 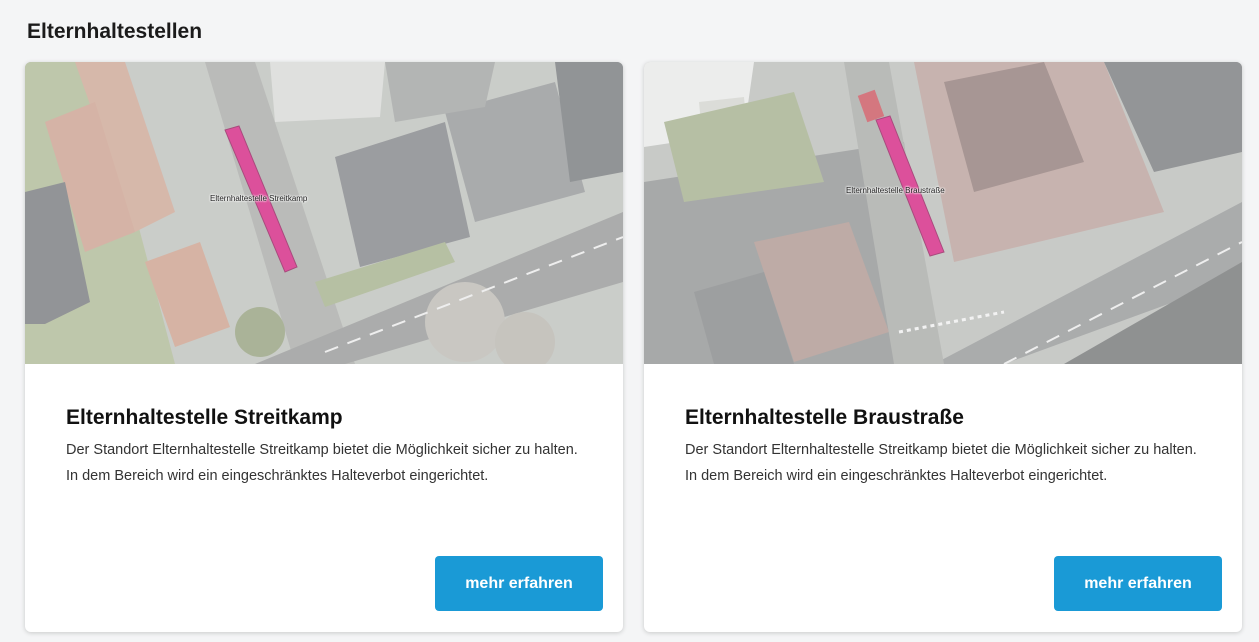 What do you see at coordinates (115, 31) in the screenshot?
I see `section-title: Elternhaltestellen` at bounding box center [115, 31].